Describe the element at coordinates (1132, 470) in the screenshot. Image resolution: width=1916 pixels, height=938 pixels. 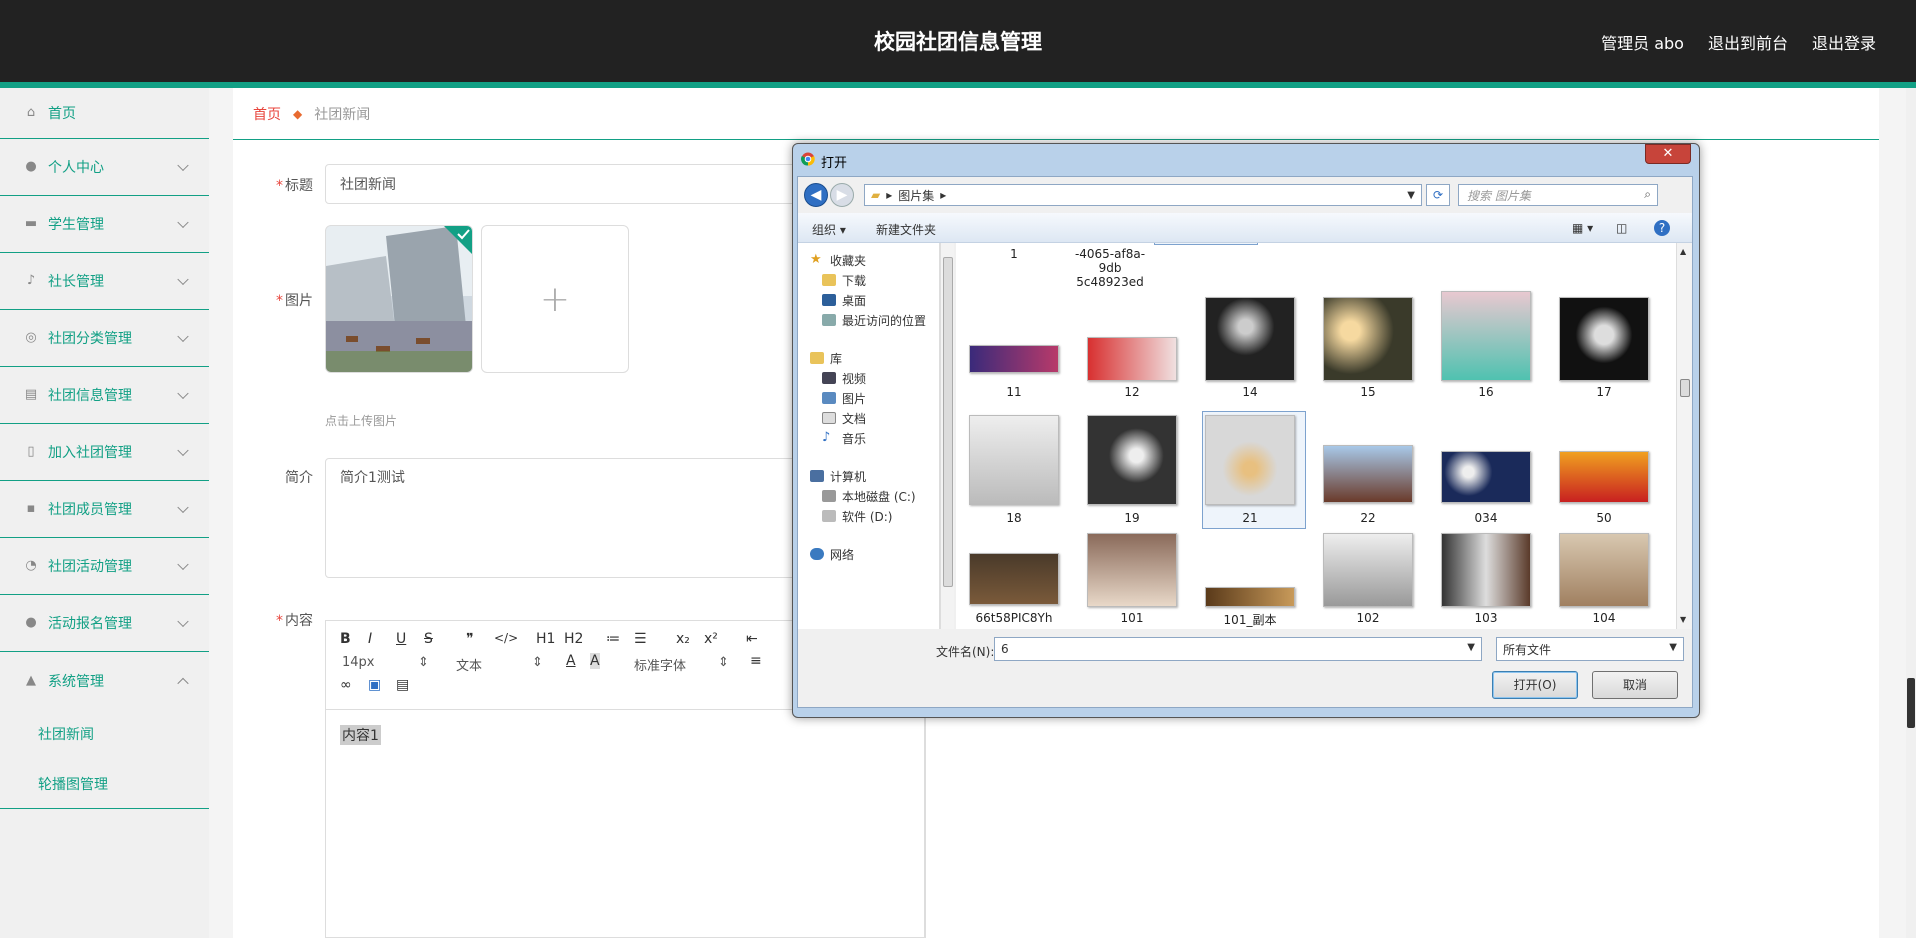
I see `file-item: 19` at that location.